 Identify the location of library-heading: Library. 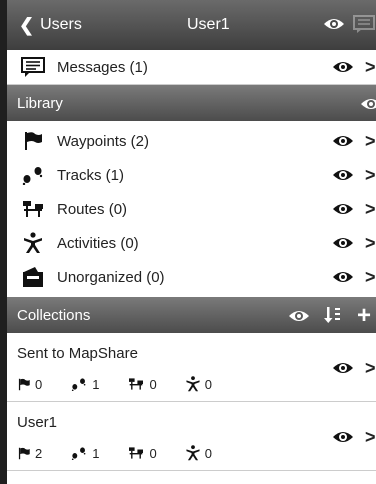
(40, 103).